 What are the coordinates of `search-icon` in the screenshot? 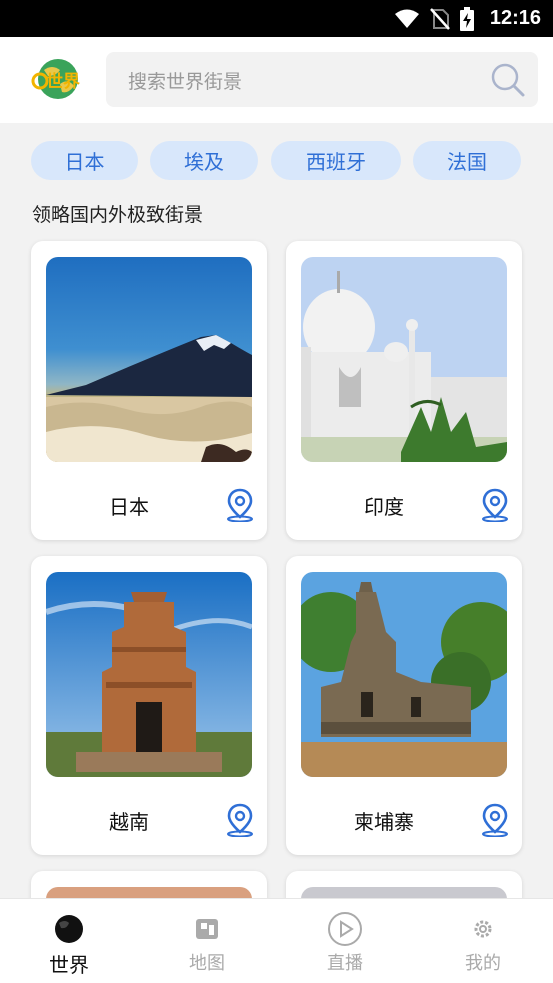 It's located at (508, 82).